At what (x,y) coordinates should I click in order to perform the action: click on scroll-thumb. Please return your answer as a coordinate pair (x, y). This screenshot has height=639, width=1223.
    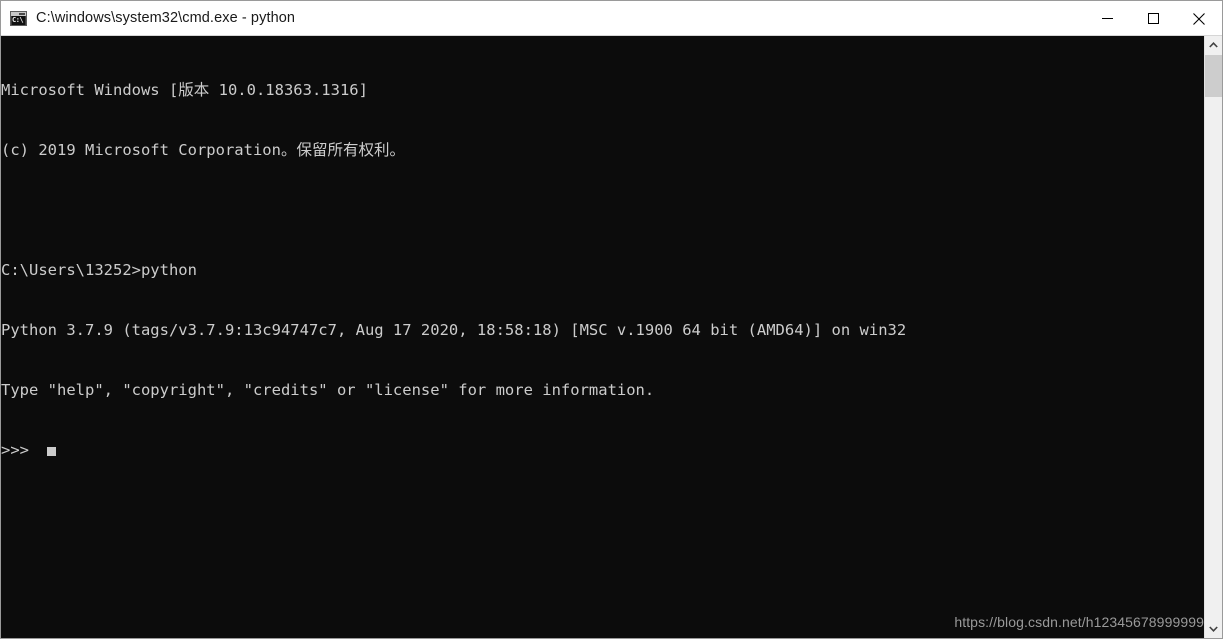
    Looking at the image, I should click on (1213, 76).